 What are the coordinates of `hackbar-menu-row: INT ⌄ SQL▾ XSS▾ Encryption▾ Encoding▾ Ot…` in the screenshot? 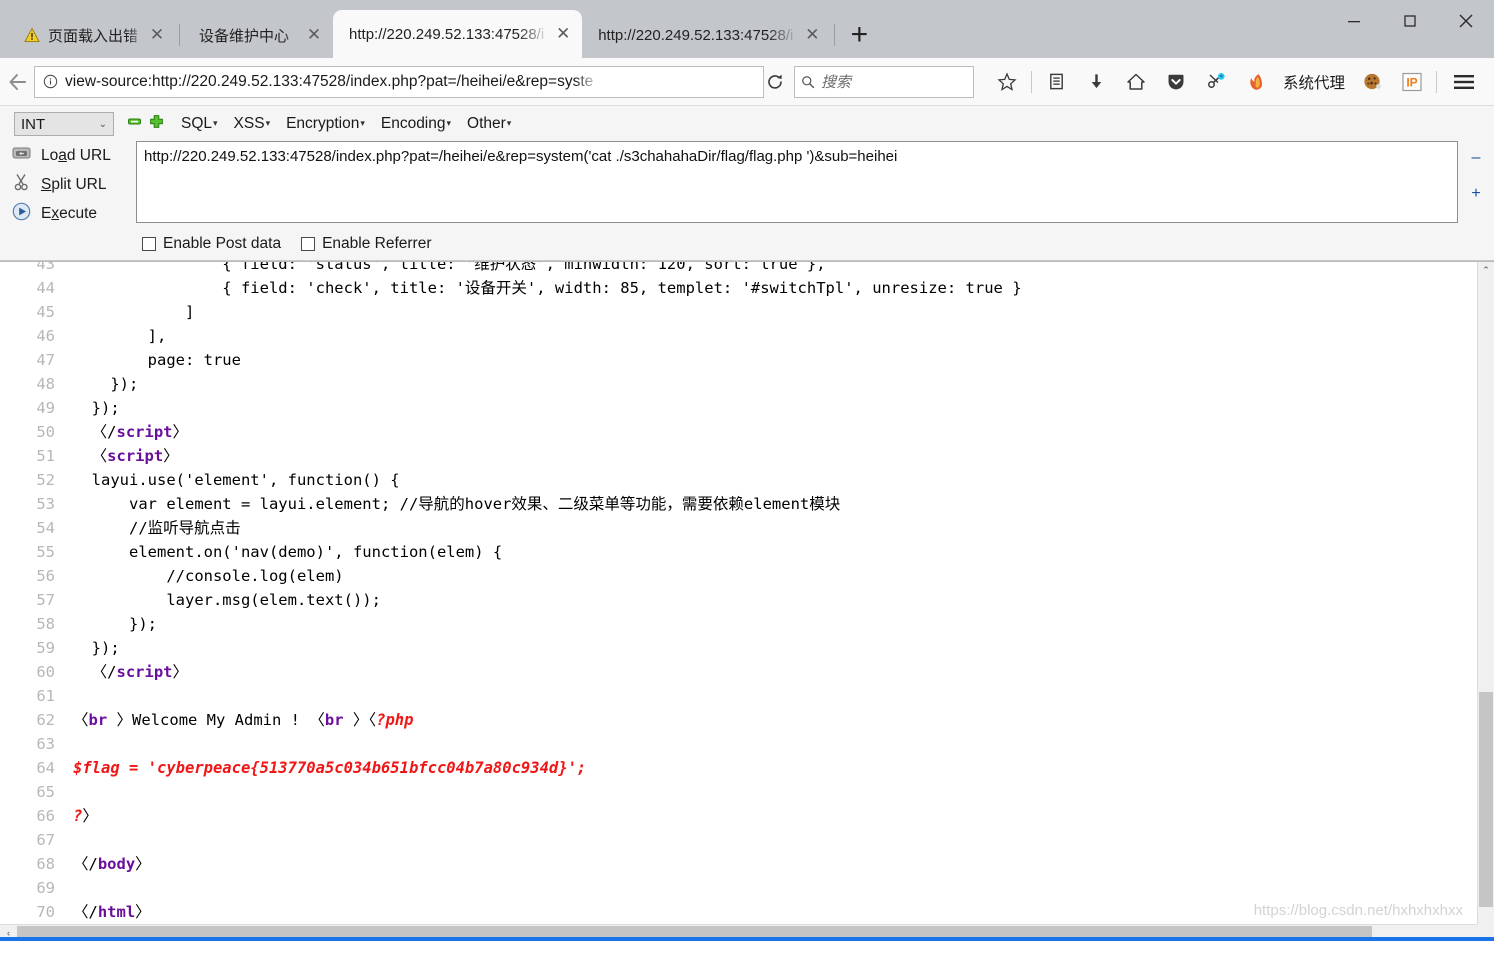 It's located at (747, 126).